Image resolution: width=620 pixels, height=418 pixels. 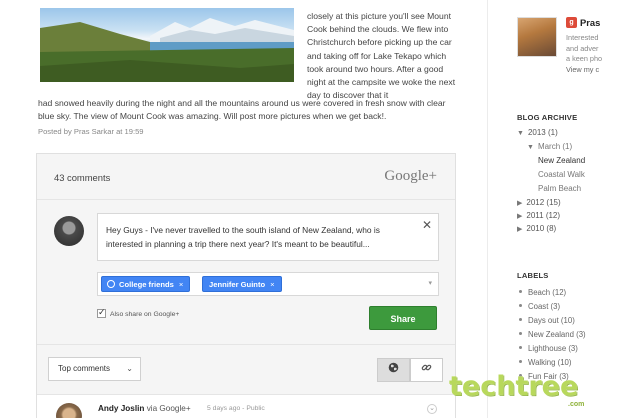 What do you see at coordinates (533, 275) in the screenshot?
I see `labels-heading: LABELS` at bounding box center [533, 275].